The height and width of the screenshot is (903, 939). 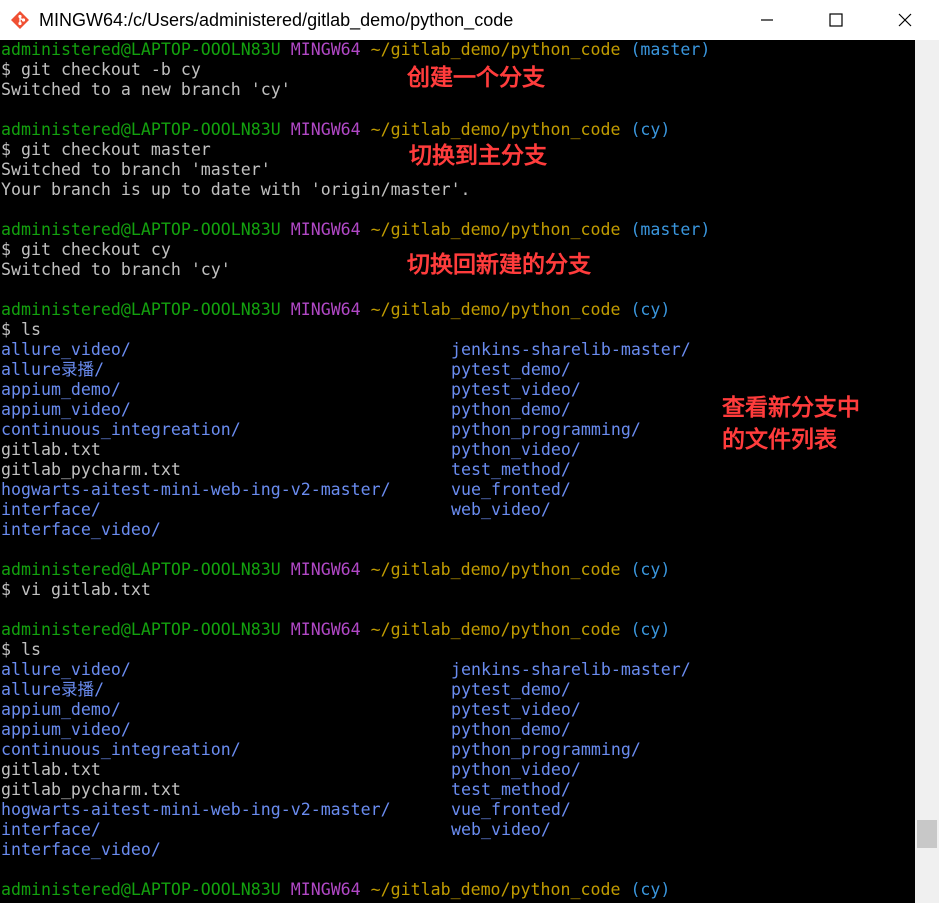 I want to click on minimize-icon, so click(x=767, y=20).